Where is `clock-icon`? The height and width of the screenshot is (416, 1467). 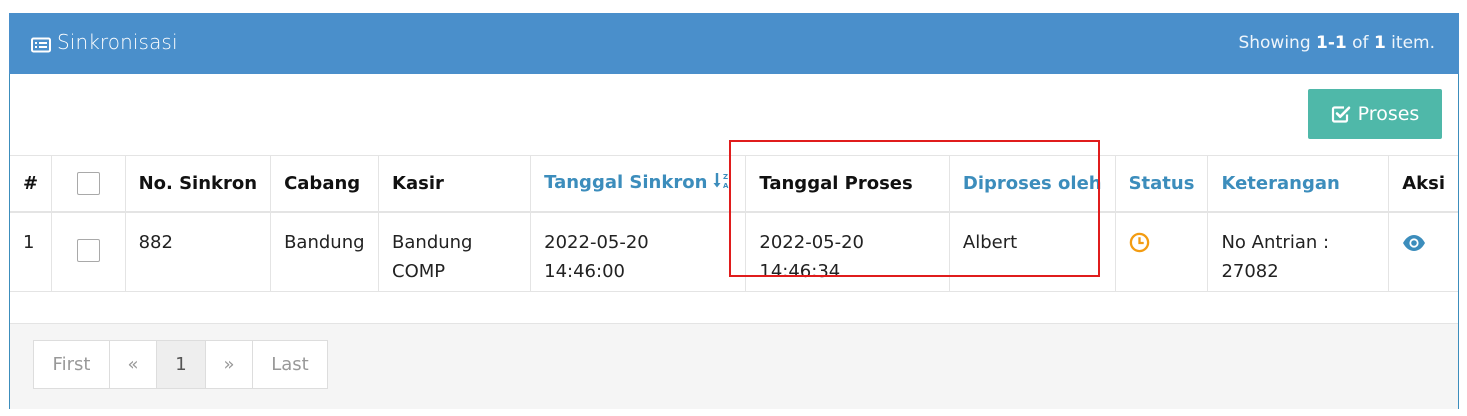 clock-icon is located at coordinates (1139, 247).